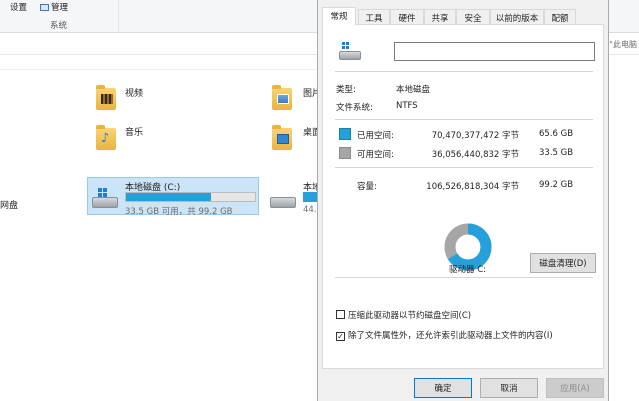 This screenshot has width=639, height=401. Describe the element at coordinates (556, 134) in the screenshot. I see `used-space-size: 65.6 GB` at that location.